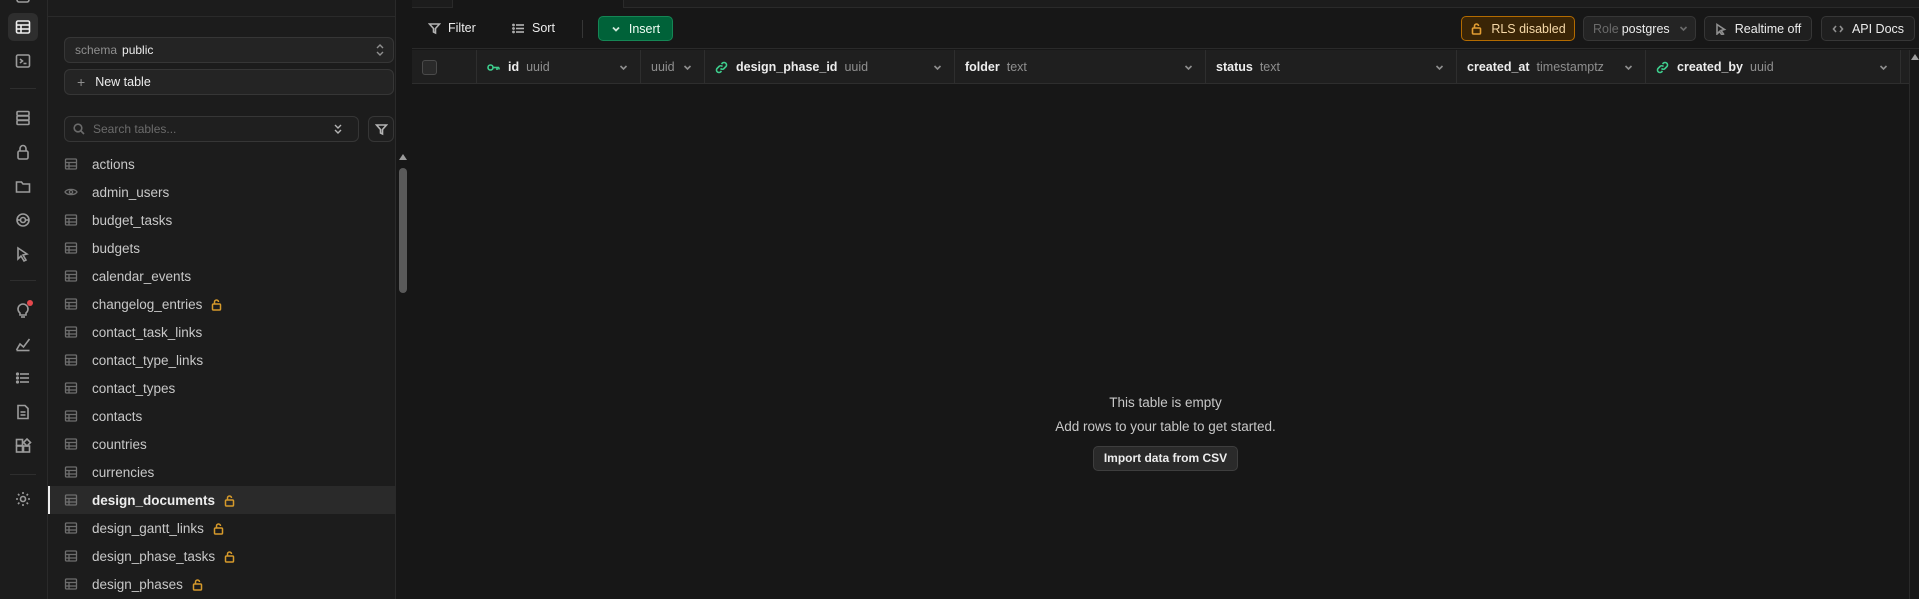  I want to click on integrations-icon, so click(23, 446).